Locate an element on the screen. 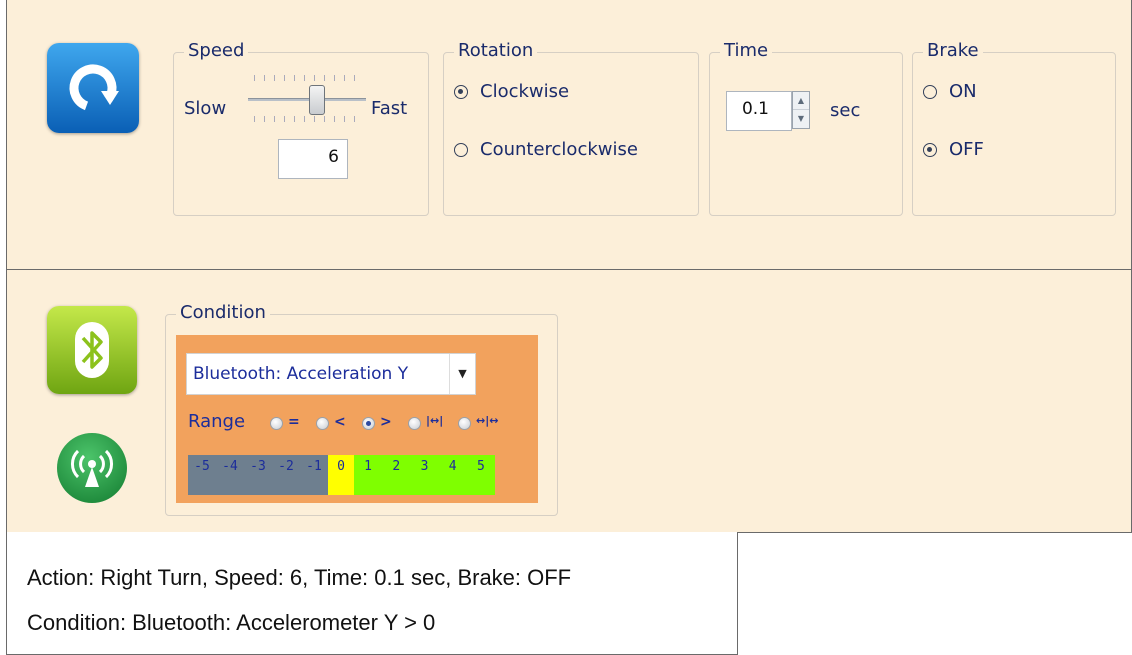 This screenshot has width=1132, height=655. range-equal-radio is located at coordinates (276, 423).